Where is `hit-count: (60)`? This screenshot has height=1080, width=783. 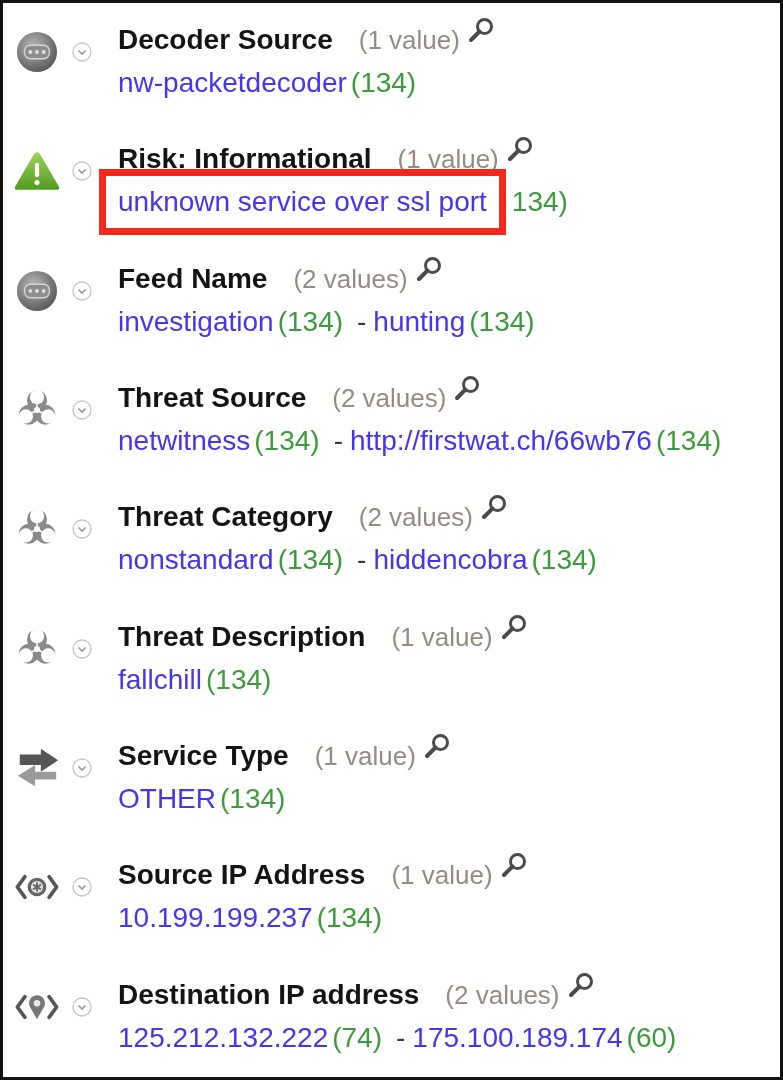 hit-count: (60) is located at coordinates (651, 1037).